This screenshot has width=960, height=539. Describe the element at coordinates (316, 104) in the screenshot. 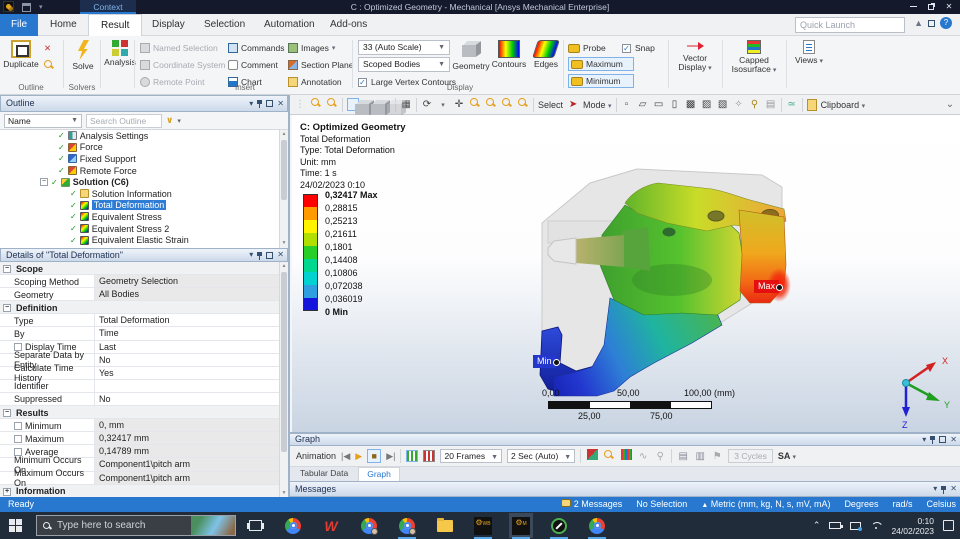

I see `zoom-in-icon` at that location.